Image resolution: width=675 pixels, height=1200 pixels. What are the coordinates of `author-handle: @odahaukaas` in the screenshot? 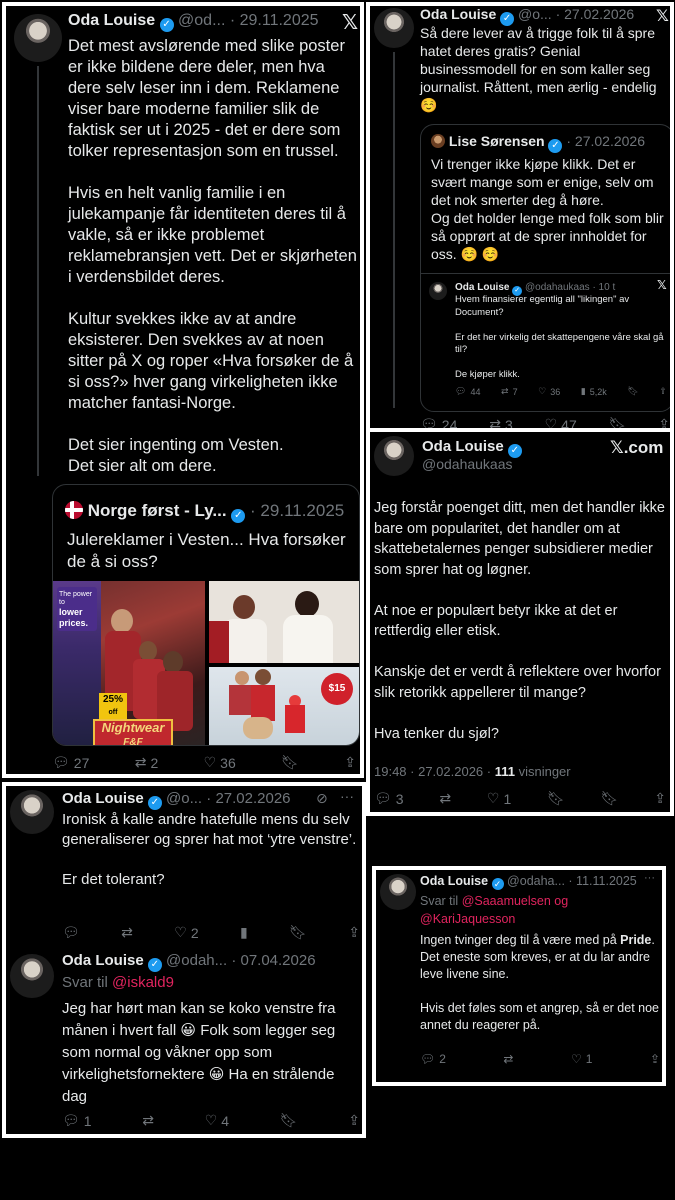 It's located at (467, 464).